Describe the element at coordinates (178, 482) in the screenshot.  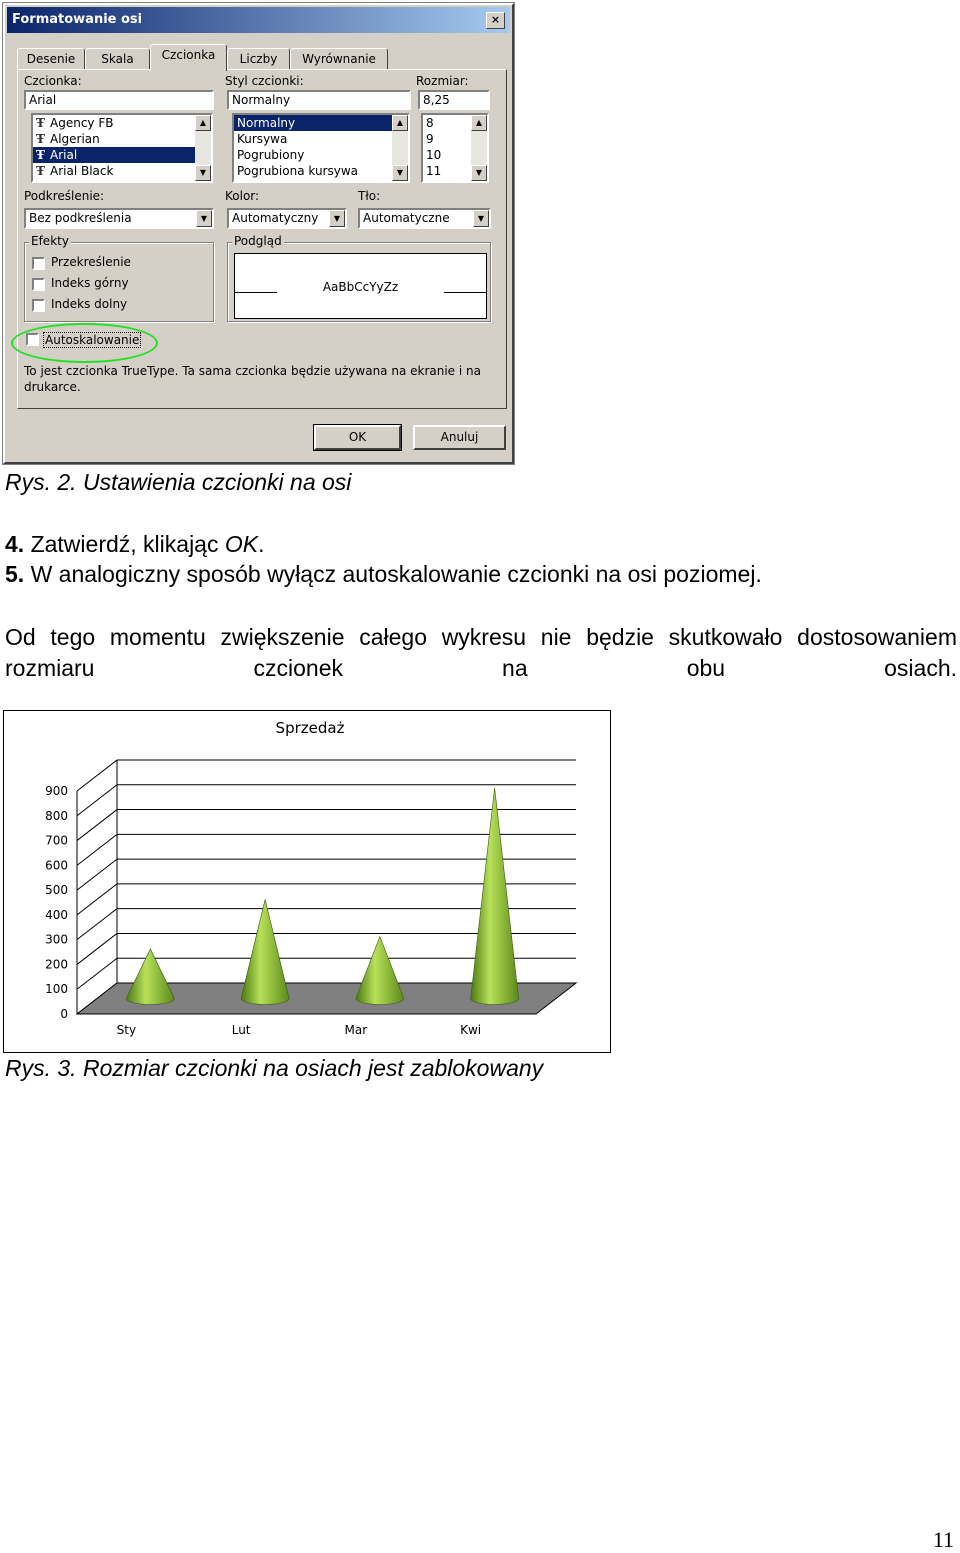
I see `figure-caption-2: Rys. 2. Ustawienia czcionki na osi` at that location.